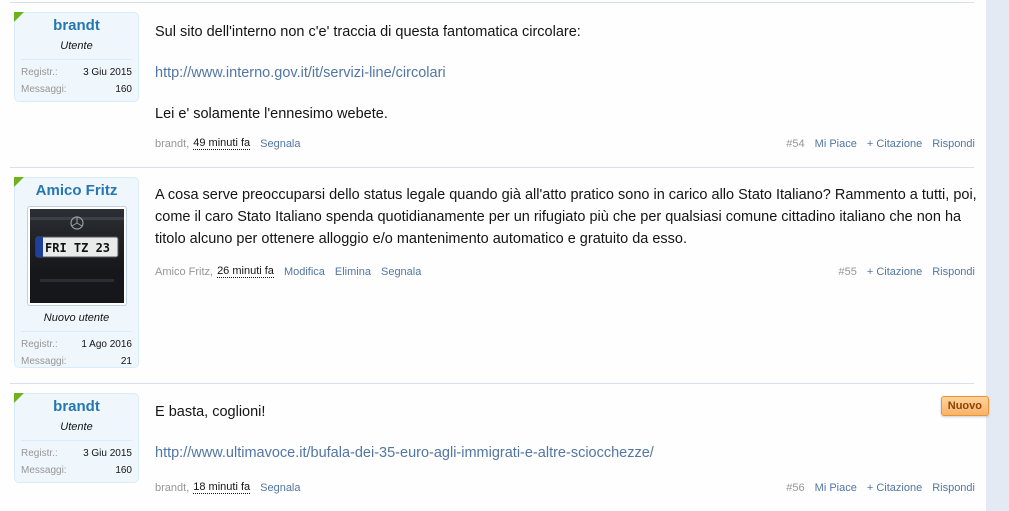  Describe the element at coordinates (77, 248) in the screenshot. I see `plate-text: FRI TZ 23` at that location.